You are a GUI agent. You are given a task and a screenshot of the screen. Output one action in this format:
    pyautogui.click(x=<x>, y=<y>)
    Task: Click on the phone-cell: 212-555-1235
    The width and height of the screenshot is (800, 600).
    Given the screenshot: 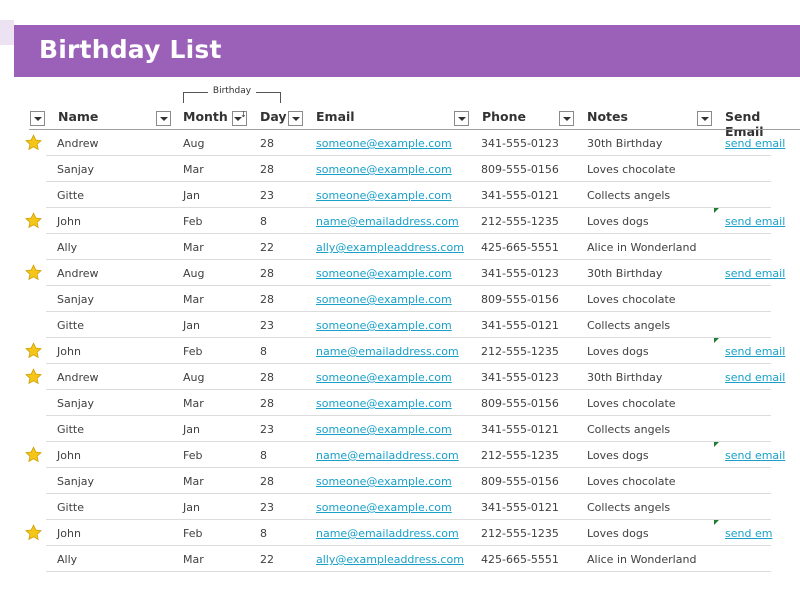 What is the action you would take?
    pyautogui.click(x=520, y=533)
    